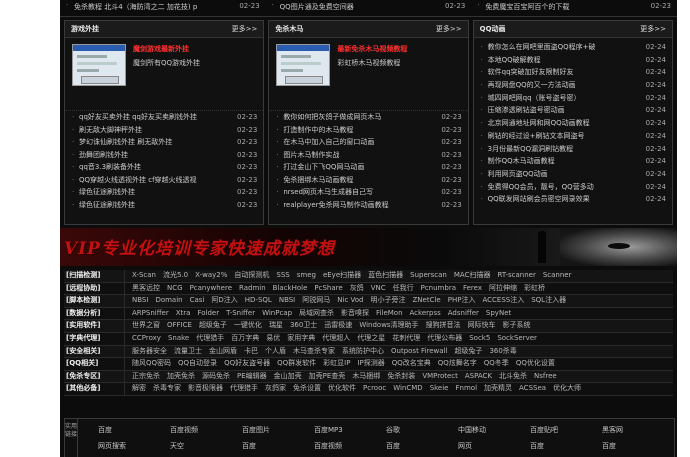 The height and width of the screenshot is (457, 690). Describe the element at coordinates (419, 352) in the screenshot. I see `nav-item: Outpost Firewall` at that location.